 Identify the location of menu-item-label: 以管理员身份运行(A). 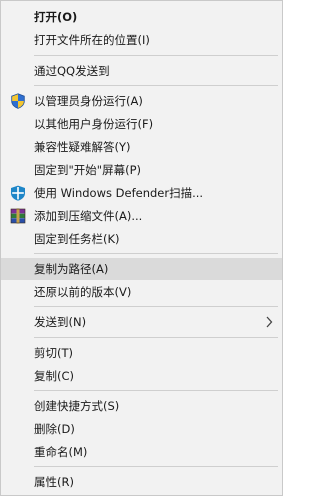
(88, 101).